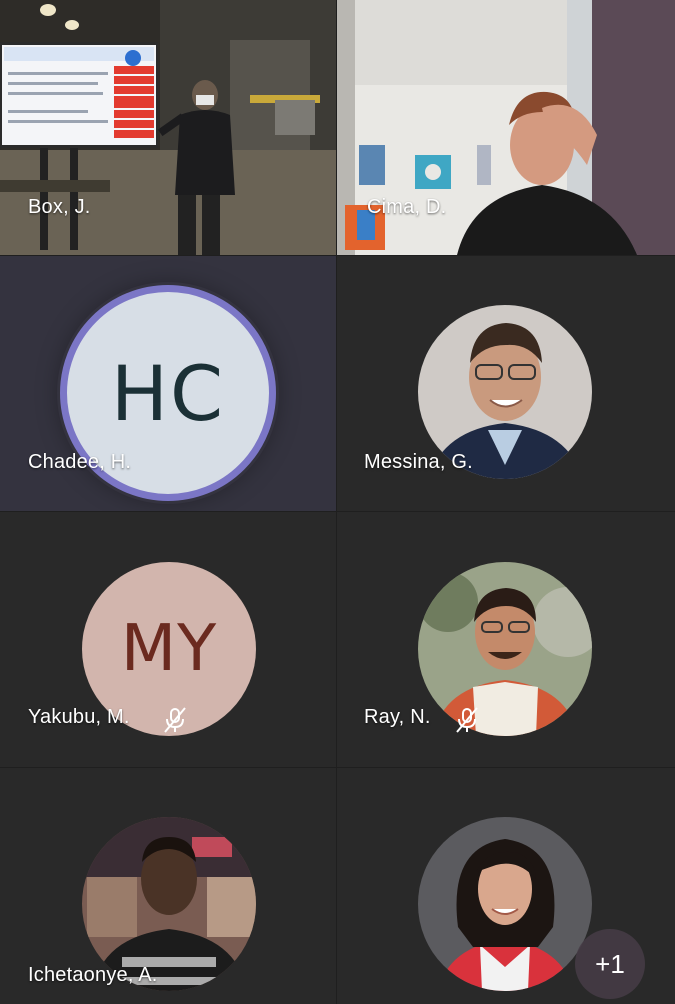 The height and width of the screenshot is (1004, 675). I want to click on participant-tile-box: Box, J., so click(168, 127).